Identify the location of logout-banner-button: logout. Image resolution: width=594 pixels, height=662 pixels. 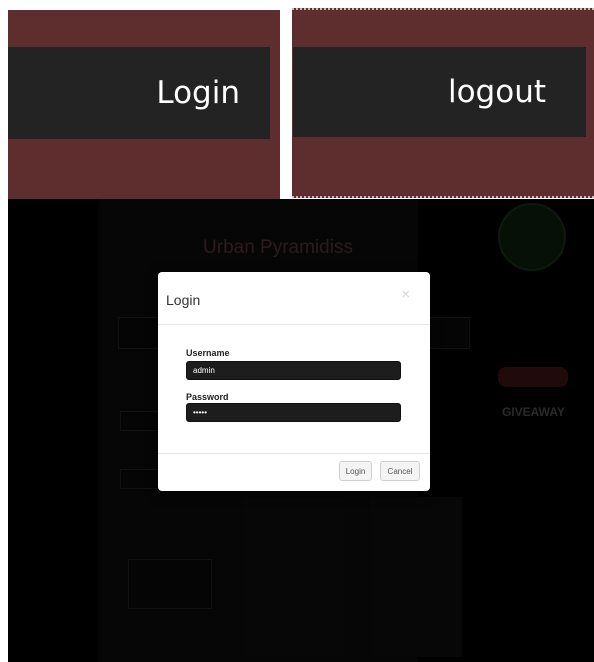
(439, 92).